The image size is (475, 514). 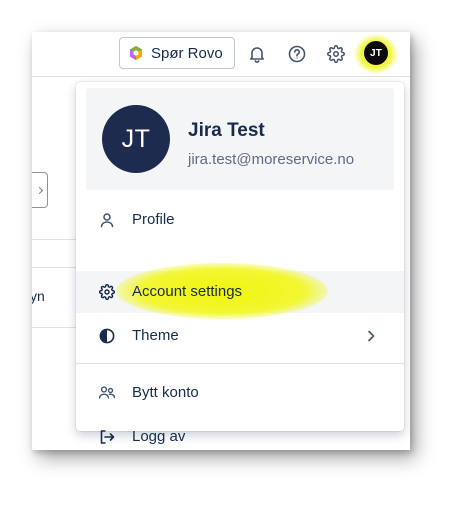 I want to click on profile-email: jira.test@moreservice.no, so click(x=271, y=159).